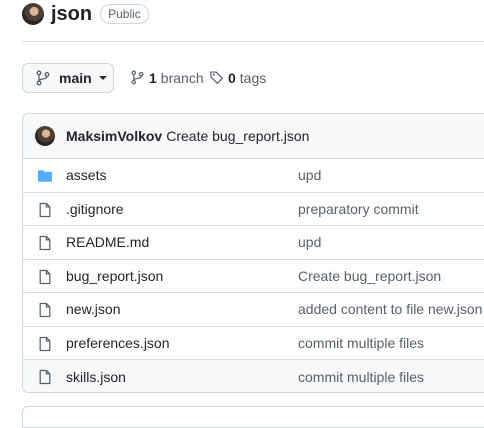 The width and height of the screenshot is (484, 428). What do you see at coordinates (114, 136) in the screenshot?
I see `commit-author: MaksimVolkov` at bounding box center [114, 136].